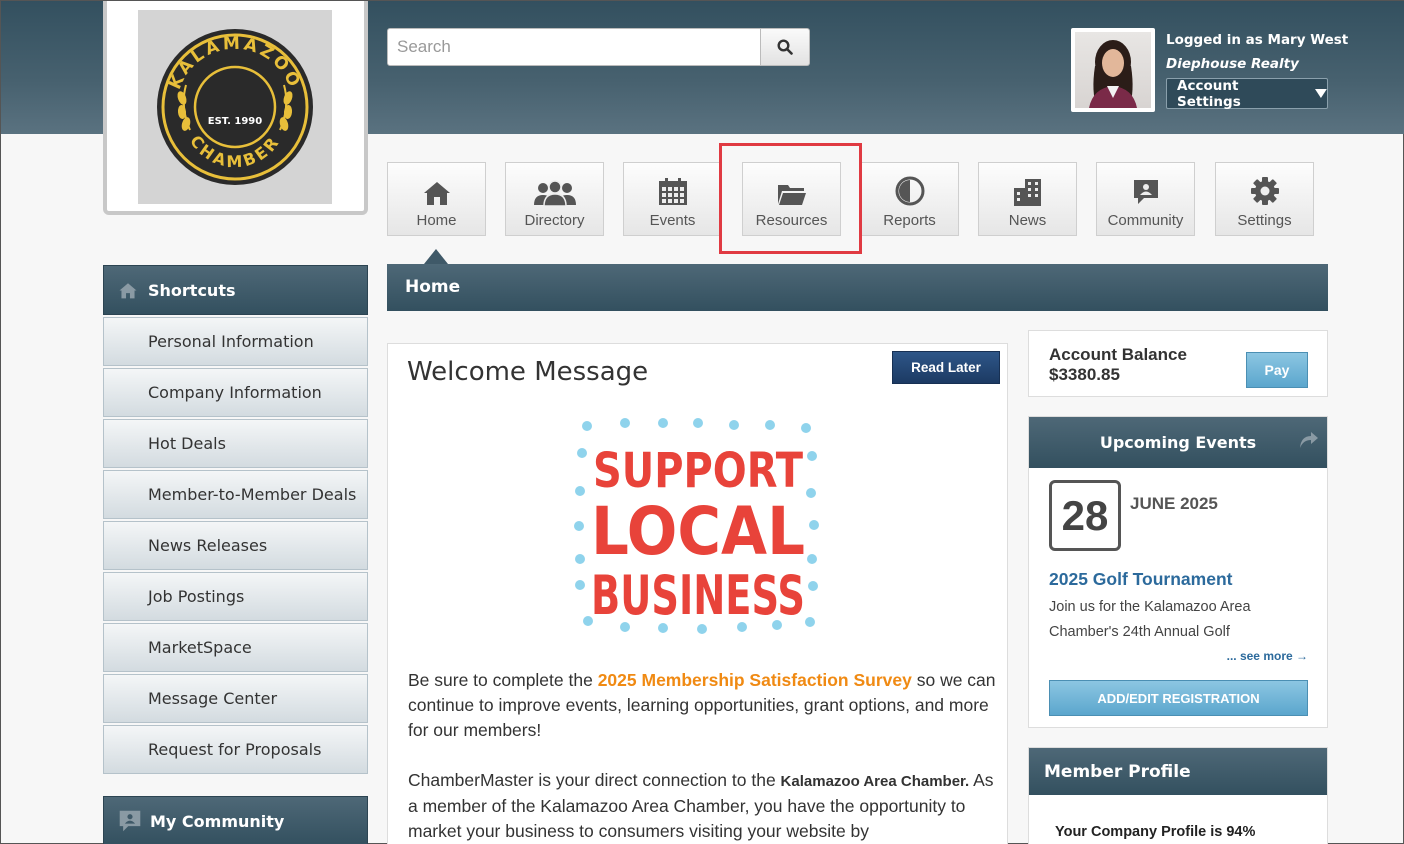 Image resolution: width=1404 pixels, height=844 pixels. I want to click on member-profile-title: Member Profile, so click(1117, 771).